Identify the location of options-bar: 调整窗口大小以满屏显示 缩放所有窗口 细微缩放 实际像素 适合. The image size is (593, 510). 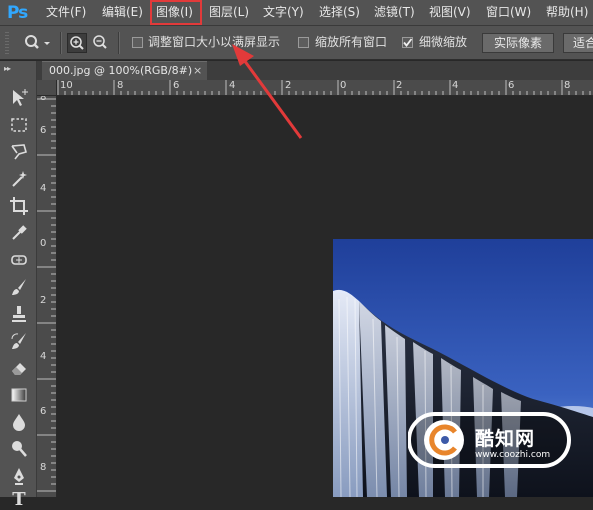
(296, 43).